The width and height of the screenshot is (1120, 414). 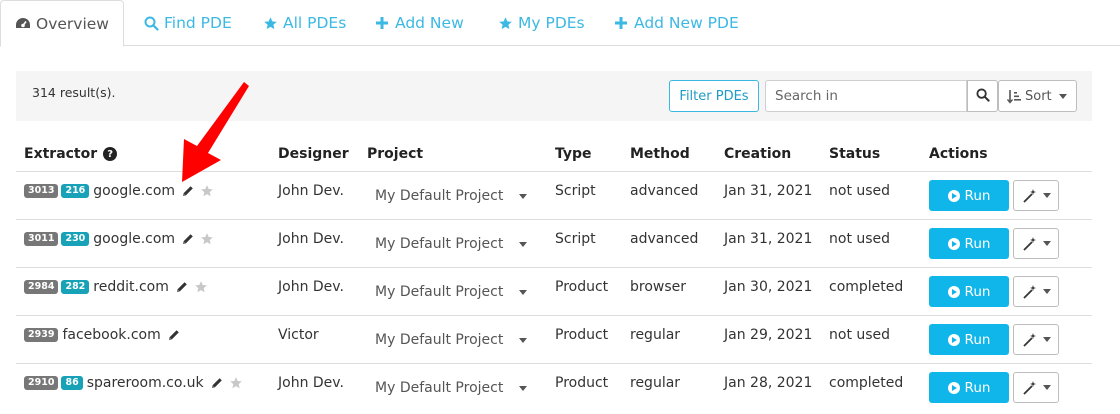 I want to click on tab-overview: Overview, so click(x=62, y=23).